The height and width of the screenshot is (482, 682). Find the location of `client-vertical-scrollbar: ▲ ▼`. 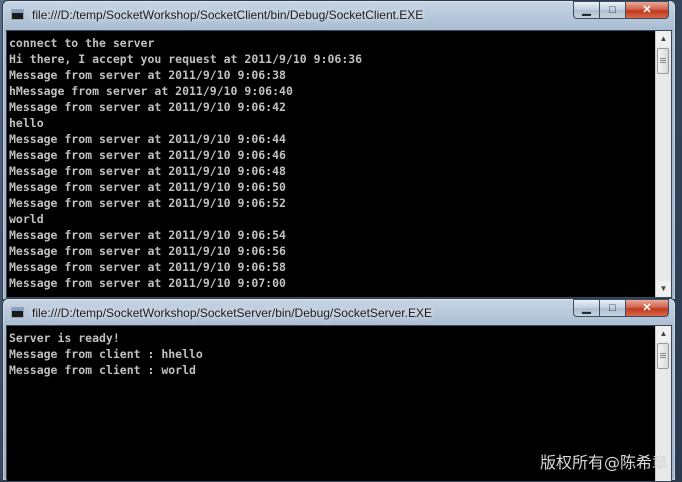

client-vertical-scrollbar: ▲ ▼ is located at coordinates (663, 164).